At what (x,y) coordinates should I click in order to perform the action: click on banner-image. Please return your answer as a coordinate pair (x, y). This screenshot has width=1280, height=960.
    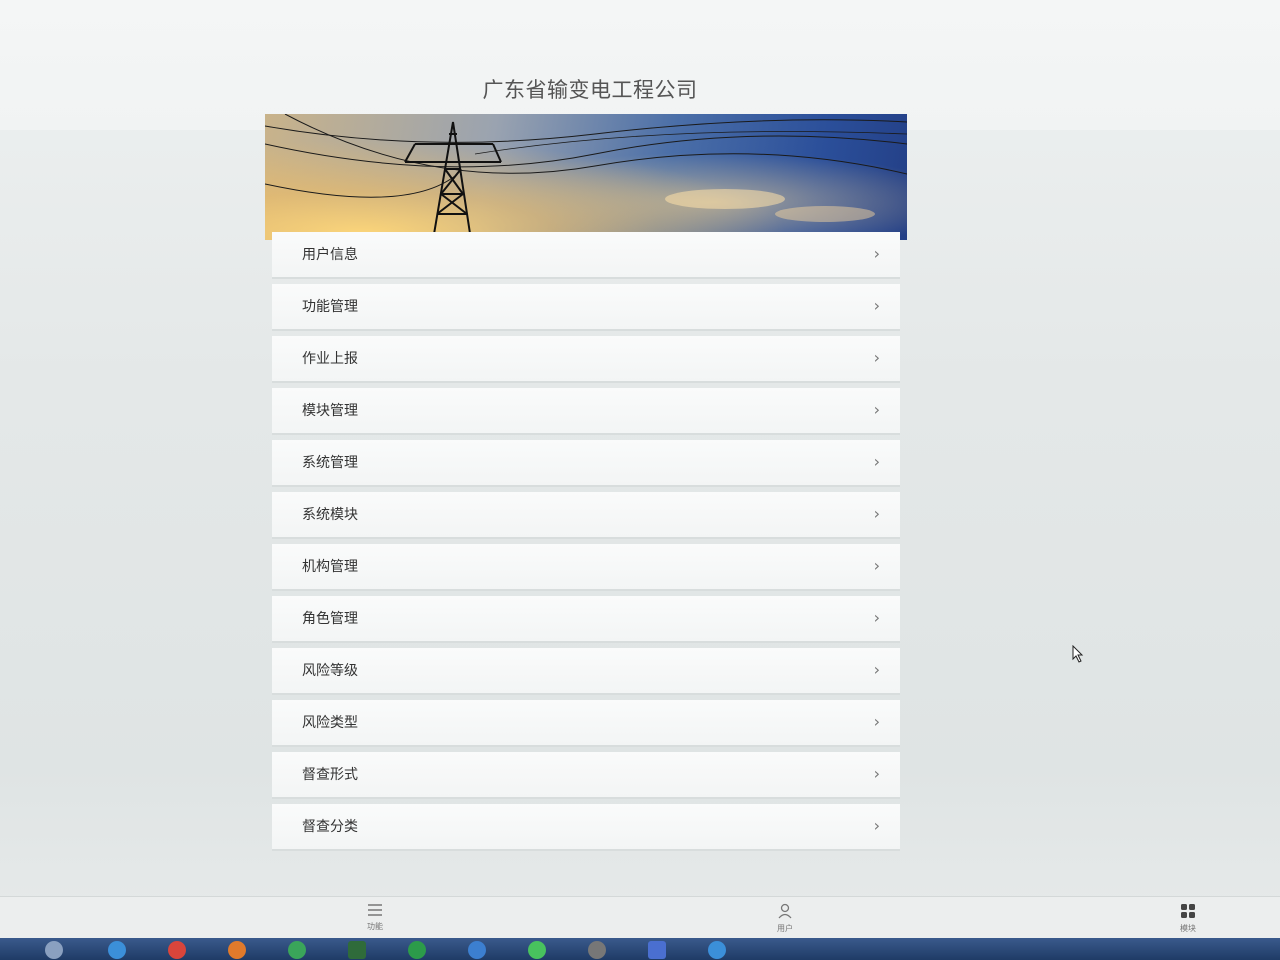
    Looking at the image, I should click on (586, 177).